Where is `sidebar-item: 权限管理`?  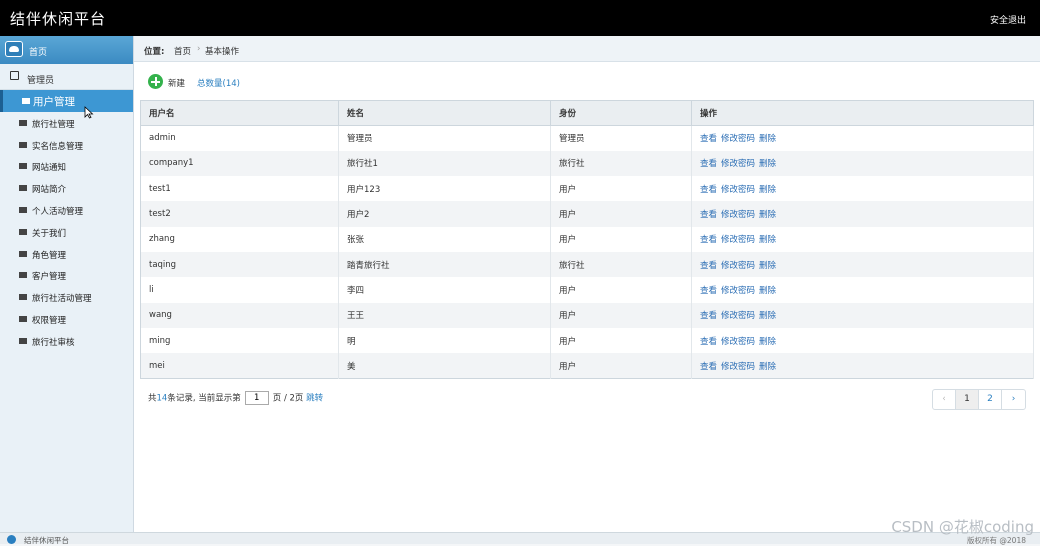
sidebar-item: 权限管理 is located at coordinates (66, 319).